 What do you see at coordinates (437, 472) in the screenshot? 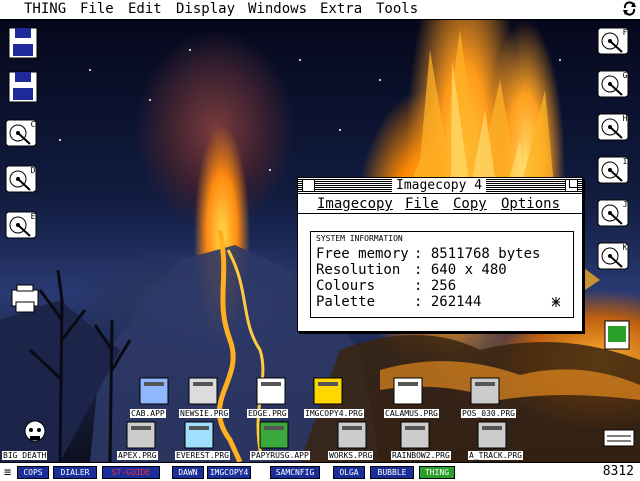
I see `taskbar-button-thing: THING` at bounding box center [437, 472].